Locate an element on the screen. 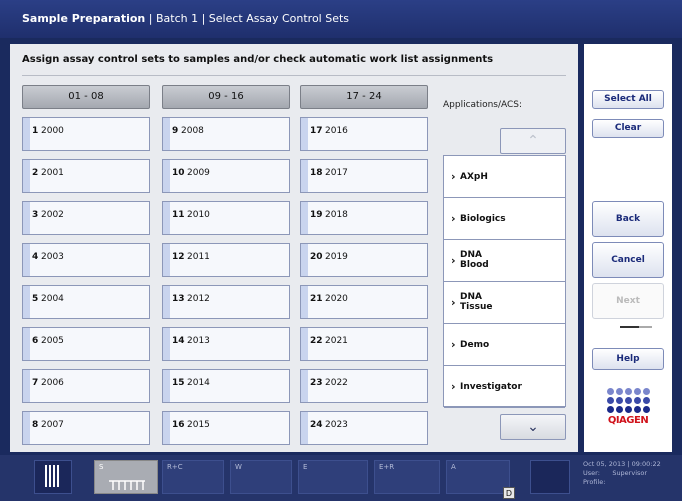 The width and height of the screenshot is (682, 501). sample-number: 17 is located at coordinates (316, 131).